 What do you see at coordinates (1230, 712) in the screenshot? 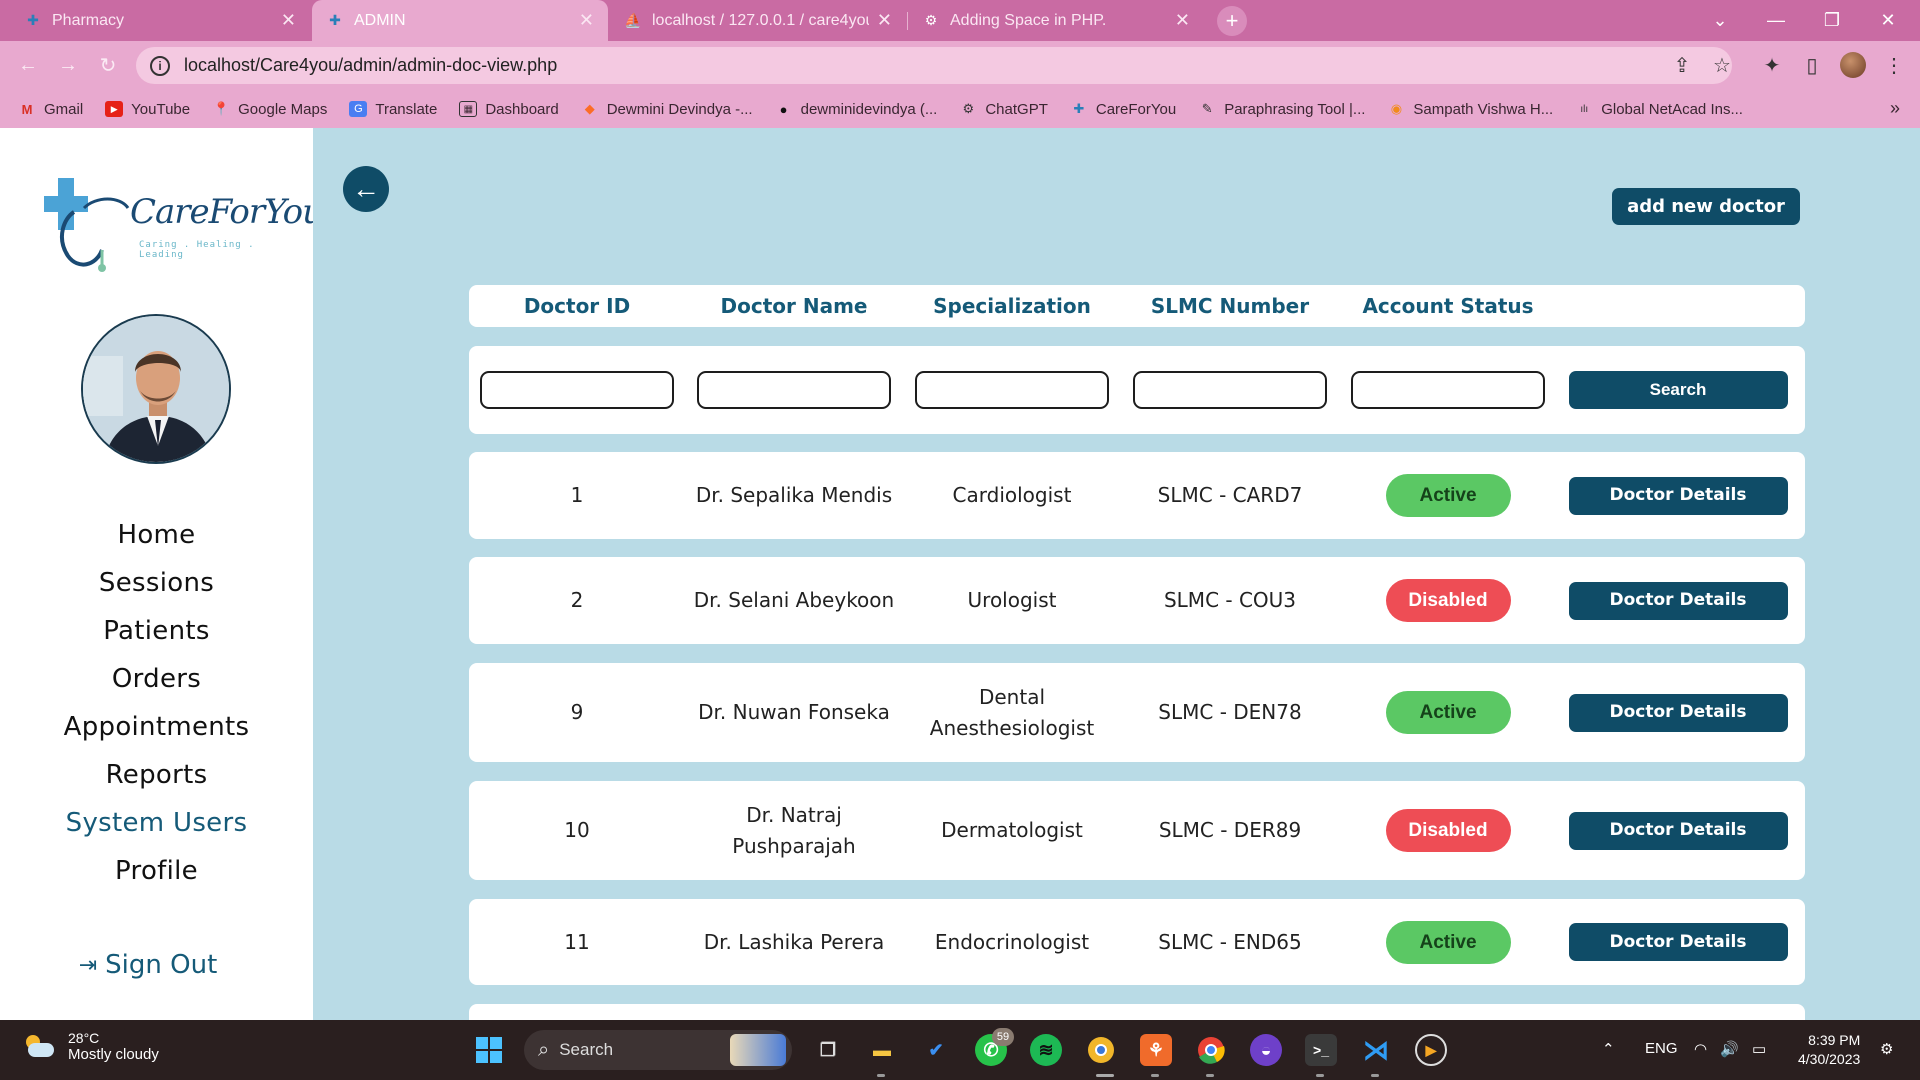
I see `slmc-number-cell: SLMC - DEN78` at bounding box center [1230, 712].